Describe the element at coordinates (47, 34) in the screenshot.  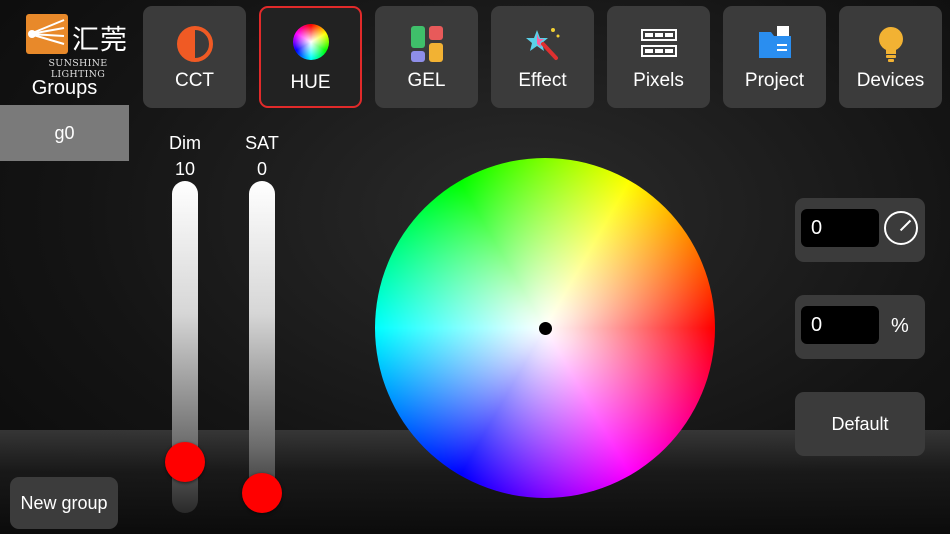
I see `logo-mark-icon` at that location.